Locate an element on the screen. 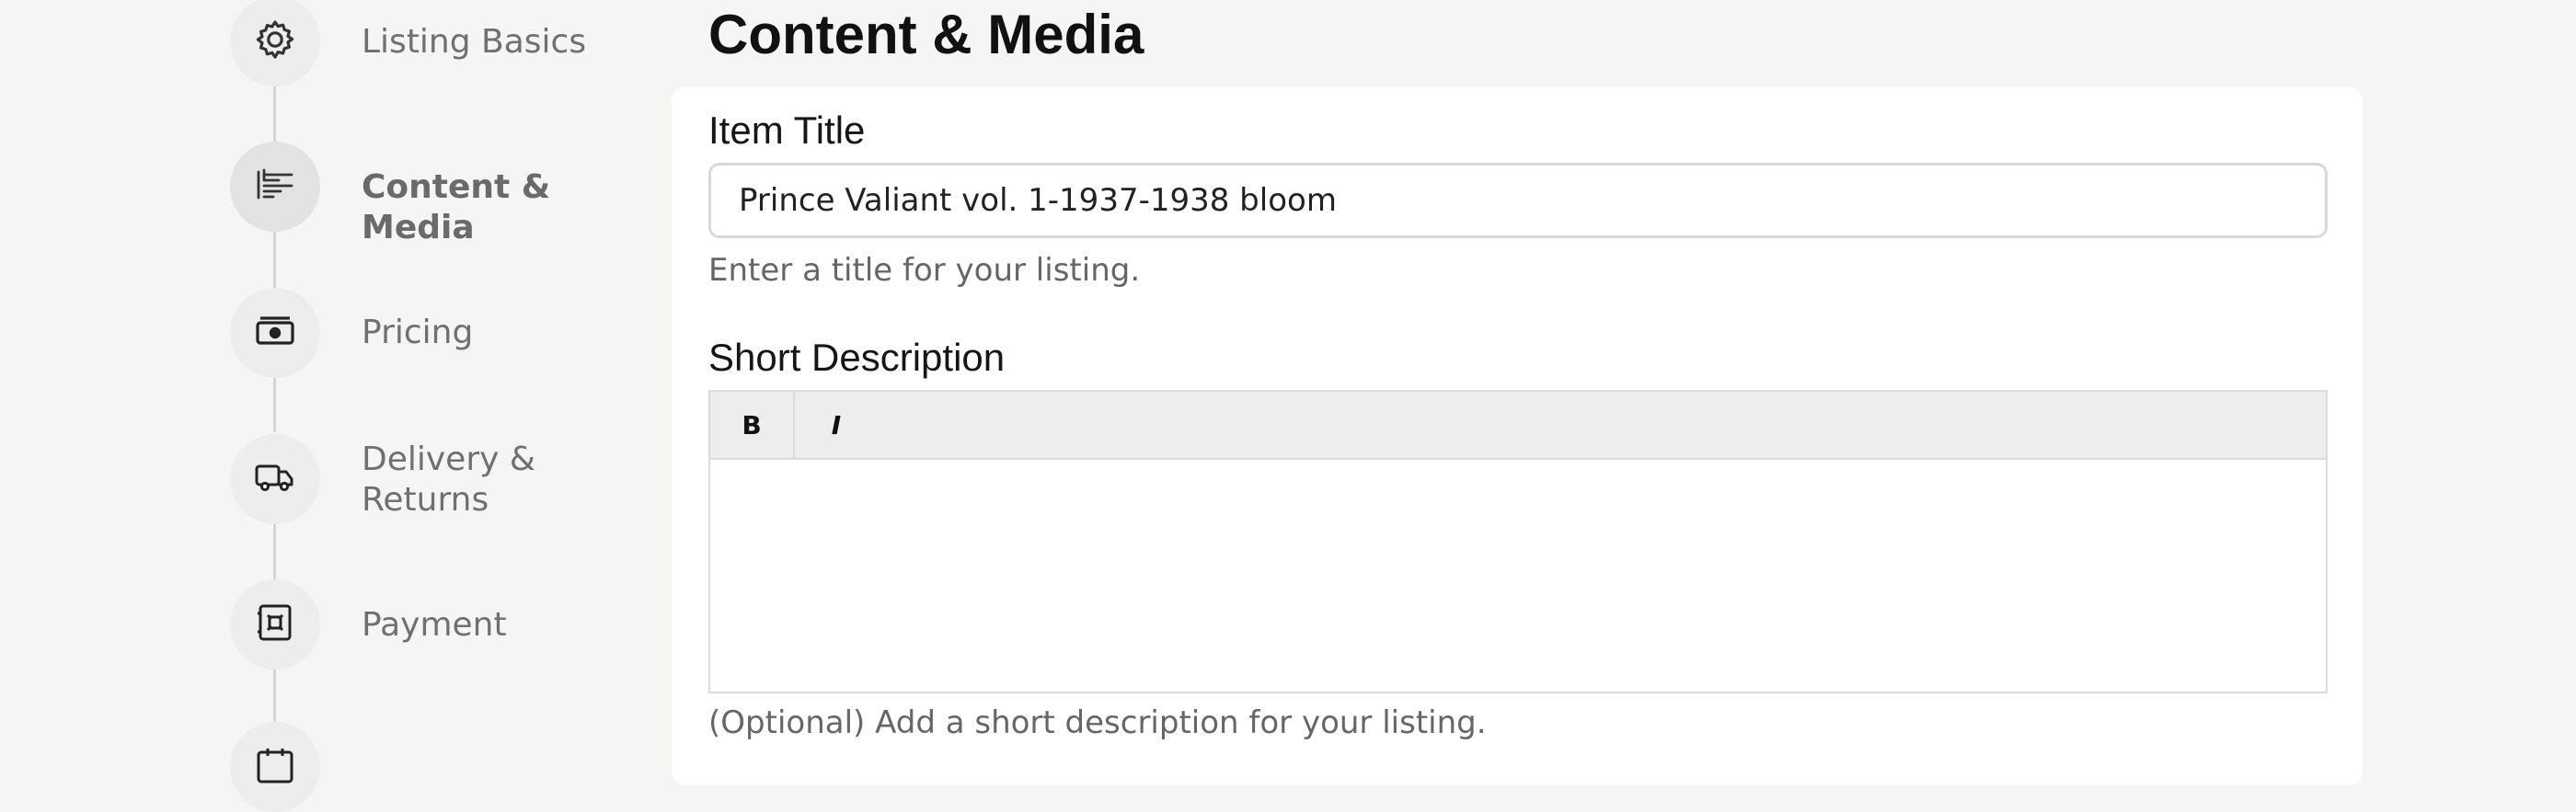 This screenshot has width=2576, height=812. step-listing-basics is located at coordinates (275, 43).